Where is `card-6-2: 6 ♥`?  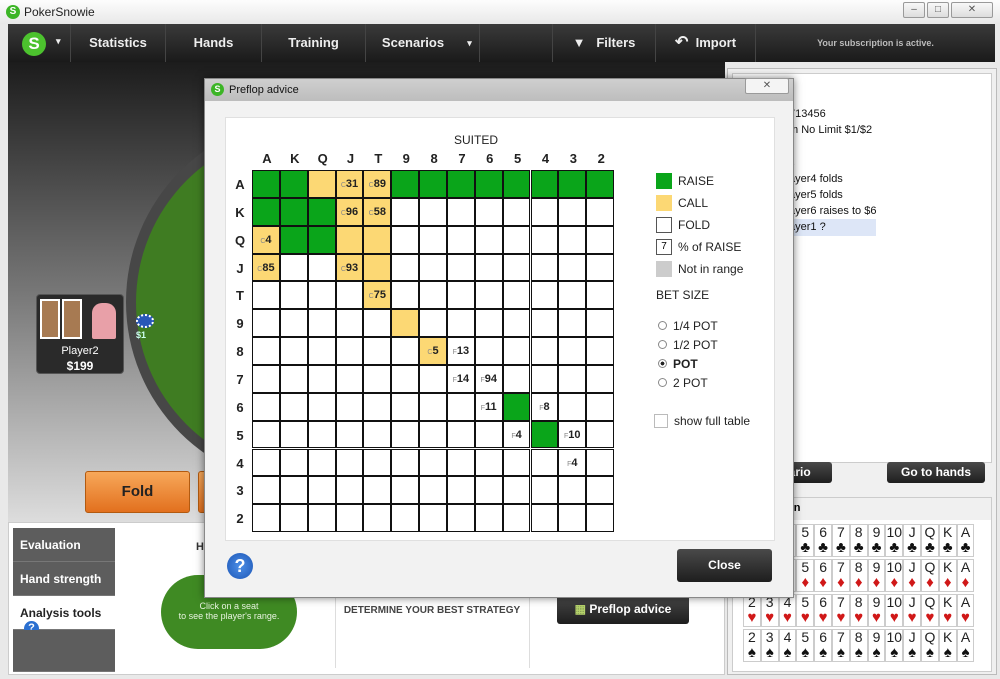 card-6-2: 6 ♥ is located at coordinates (823, 610).